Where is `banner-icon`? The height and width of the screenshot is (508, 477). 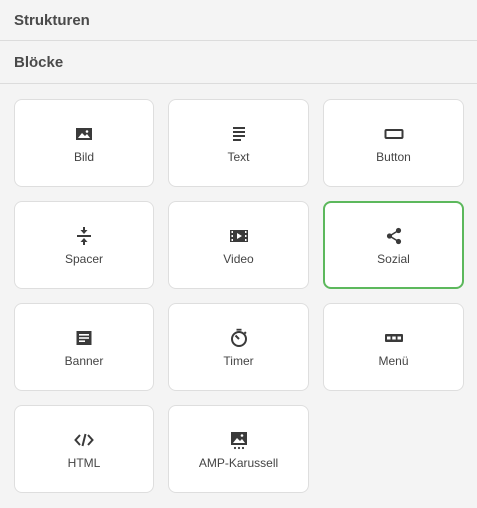
banner-icon is located at coordinates (84, 338).